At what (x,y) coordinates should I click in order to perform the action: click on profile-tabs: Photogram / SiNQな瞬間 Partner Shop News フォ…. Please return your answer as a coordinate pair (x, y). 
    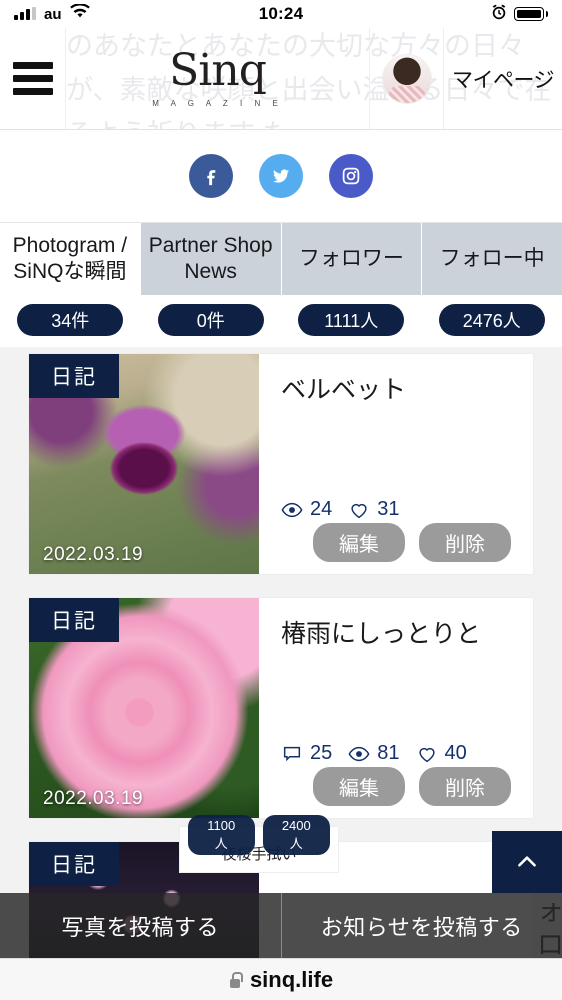
    Looking at the image, I should click on (281, 258).